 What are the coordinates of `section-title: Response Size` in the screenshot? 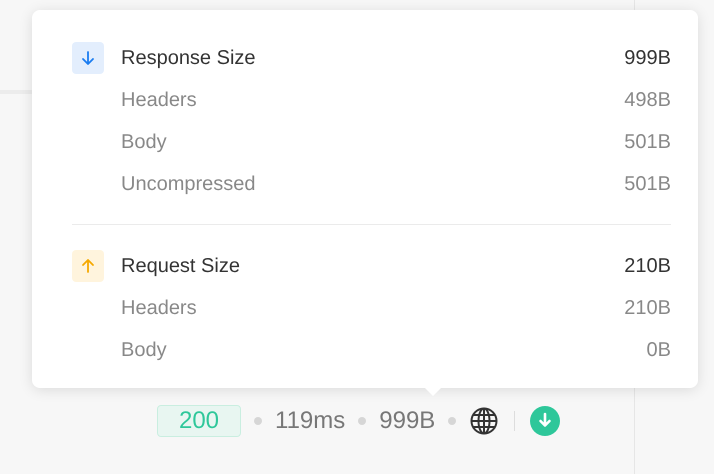 It's located at (189, 58).